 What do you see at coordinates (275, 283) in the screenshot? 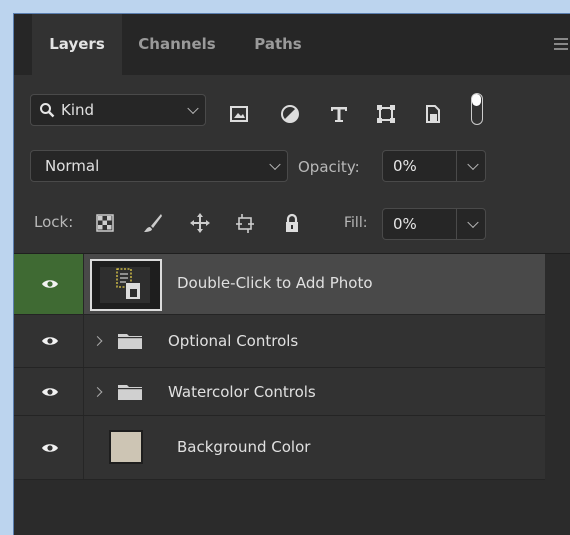
I see `layer-name: Double-Click to Add Photo` at bounding box center [275, 283].